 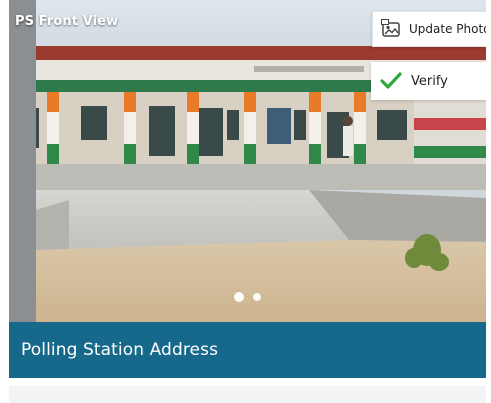 I want to click on section-title: Polling Station Address, so click(x=120, y=350).